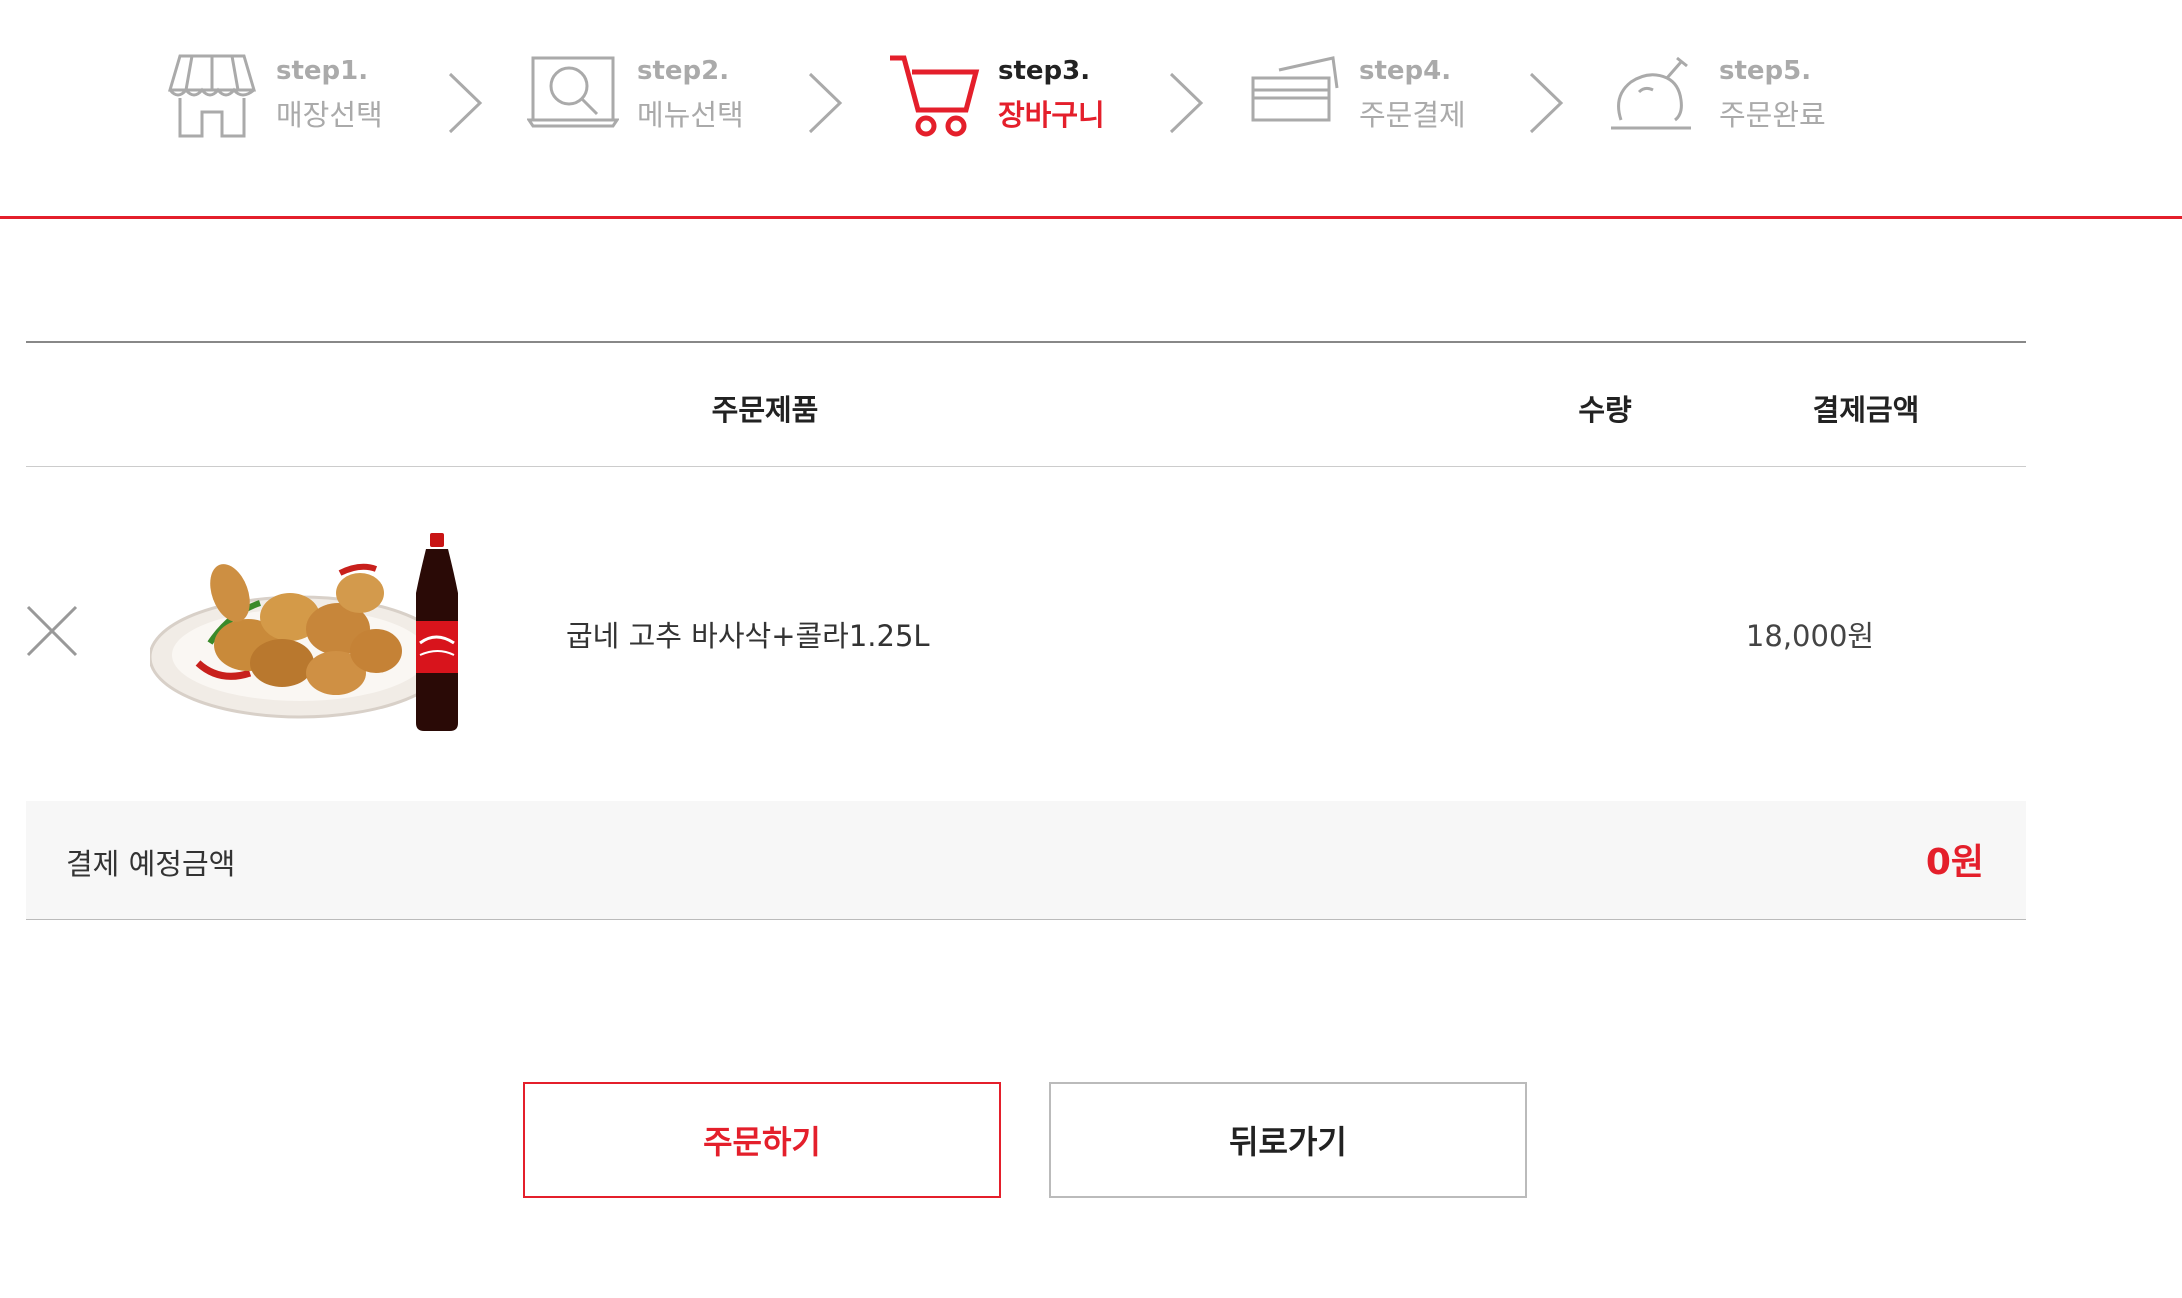 This screenshot has height=1298, width=2182. I want to click on store-icon, so click(212, 96).